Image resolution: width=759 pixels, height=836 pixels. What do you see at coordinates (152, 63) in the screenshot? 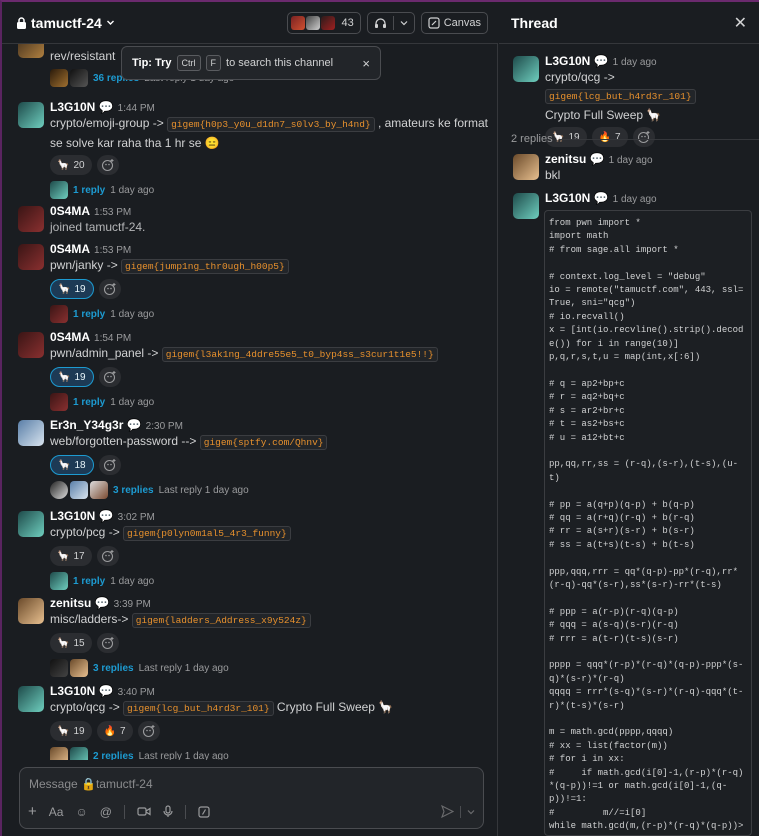
I see `tip-prefix: Tip: Try` at bounding box center [152, 63].